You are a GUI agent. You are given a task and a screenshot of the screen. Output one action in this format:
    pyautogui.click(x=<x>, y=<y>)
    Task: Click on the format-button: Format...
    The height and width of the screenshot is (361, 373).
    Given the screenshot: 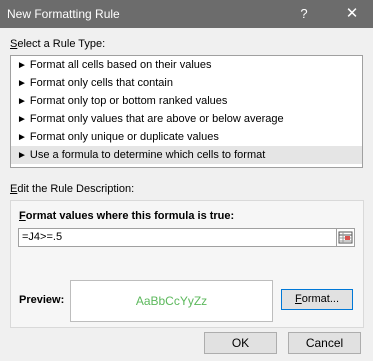 What is the action you would take?
    pyautogui.click(x=317, y=299)
    